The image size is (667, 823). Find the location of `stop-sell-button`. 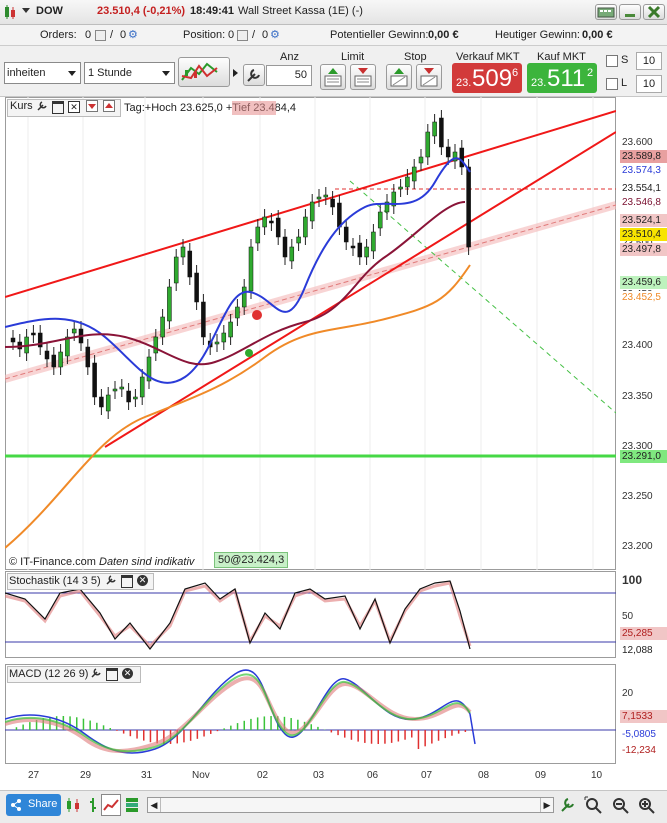

stop-sell-button is located at coordinates (429, 77).